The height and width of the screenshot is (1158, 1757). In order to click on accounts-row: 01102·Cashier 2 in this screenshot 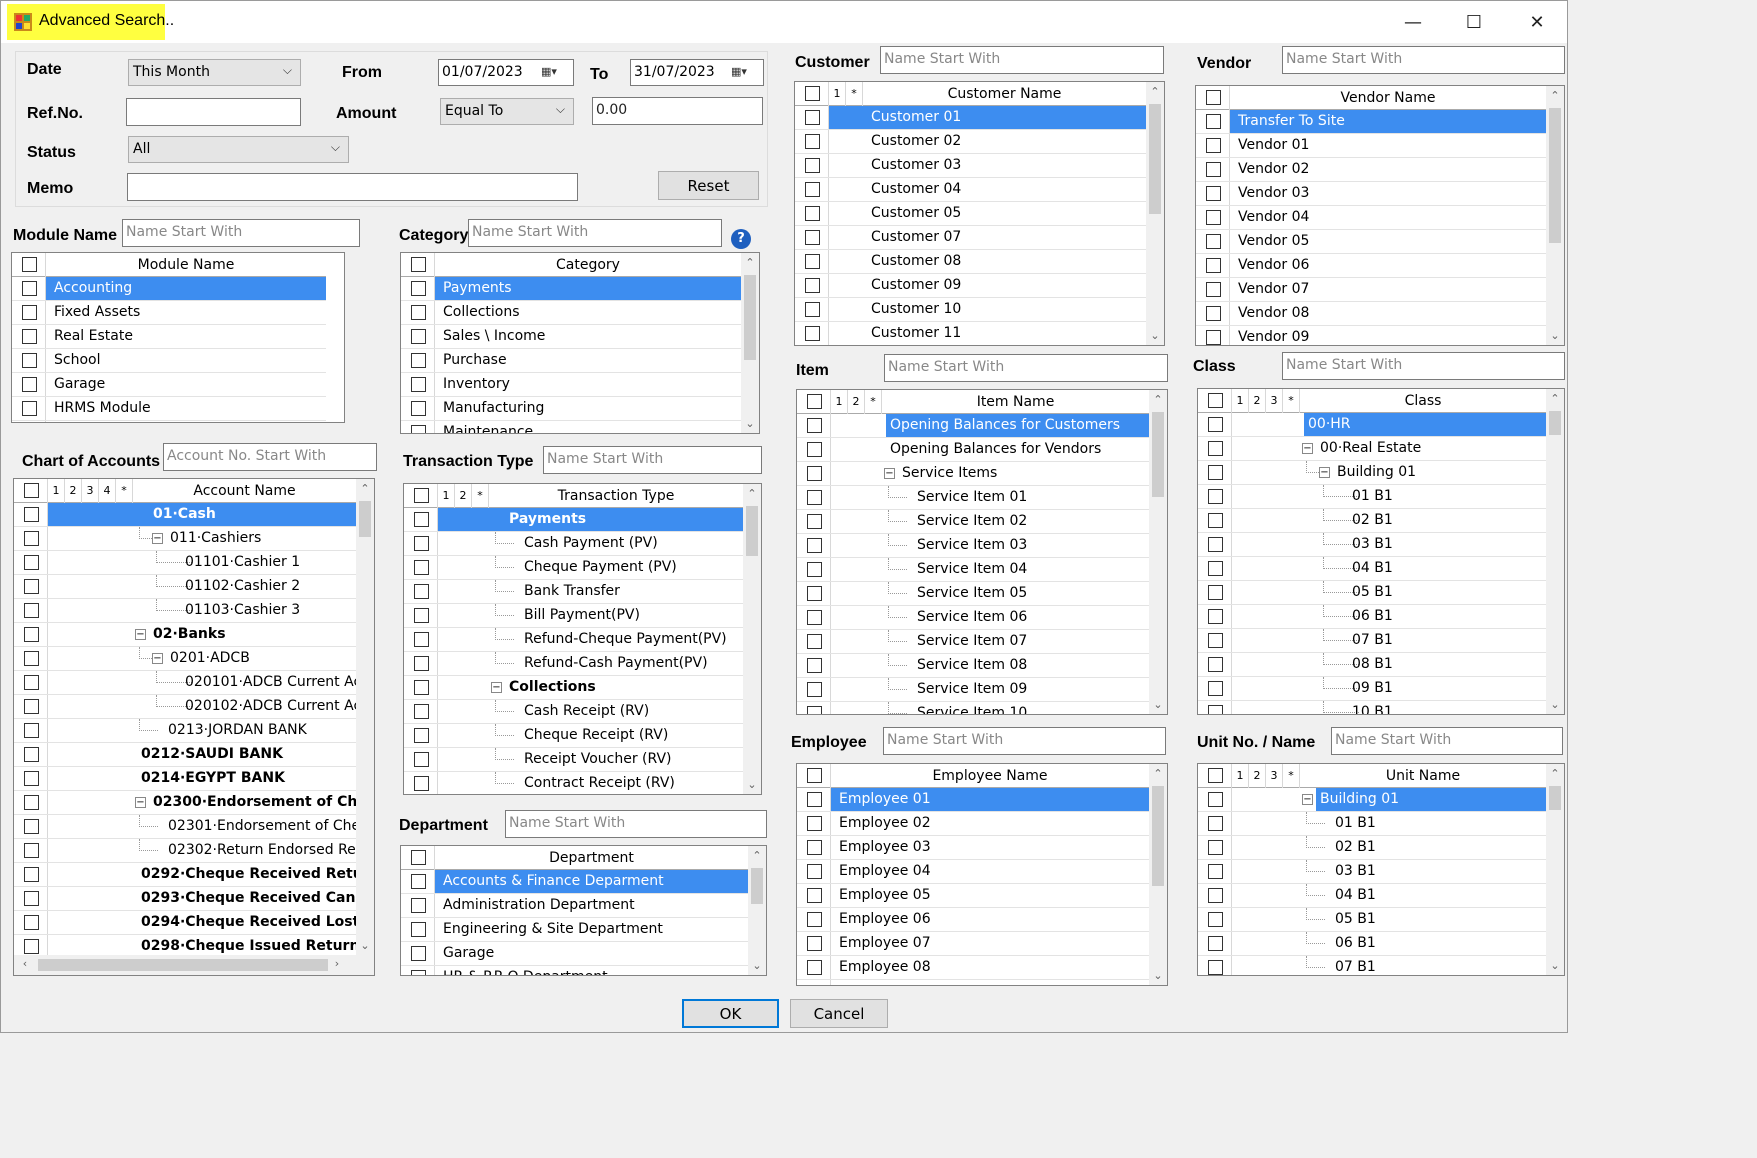, I will do `click(185, 587)`.